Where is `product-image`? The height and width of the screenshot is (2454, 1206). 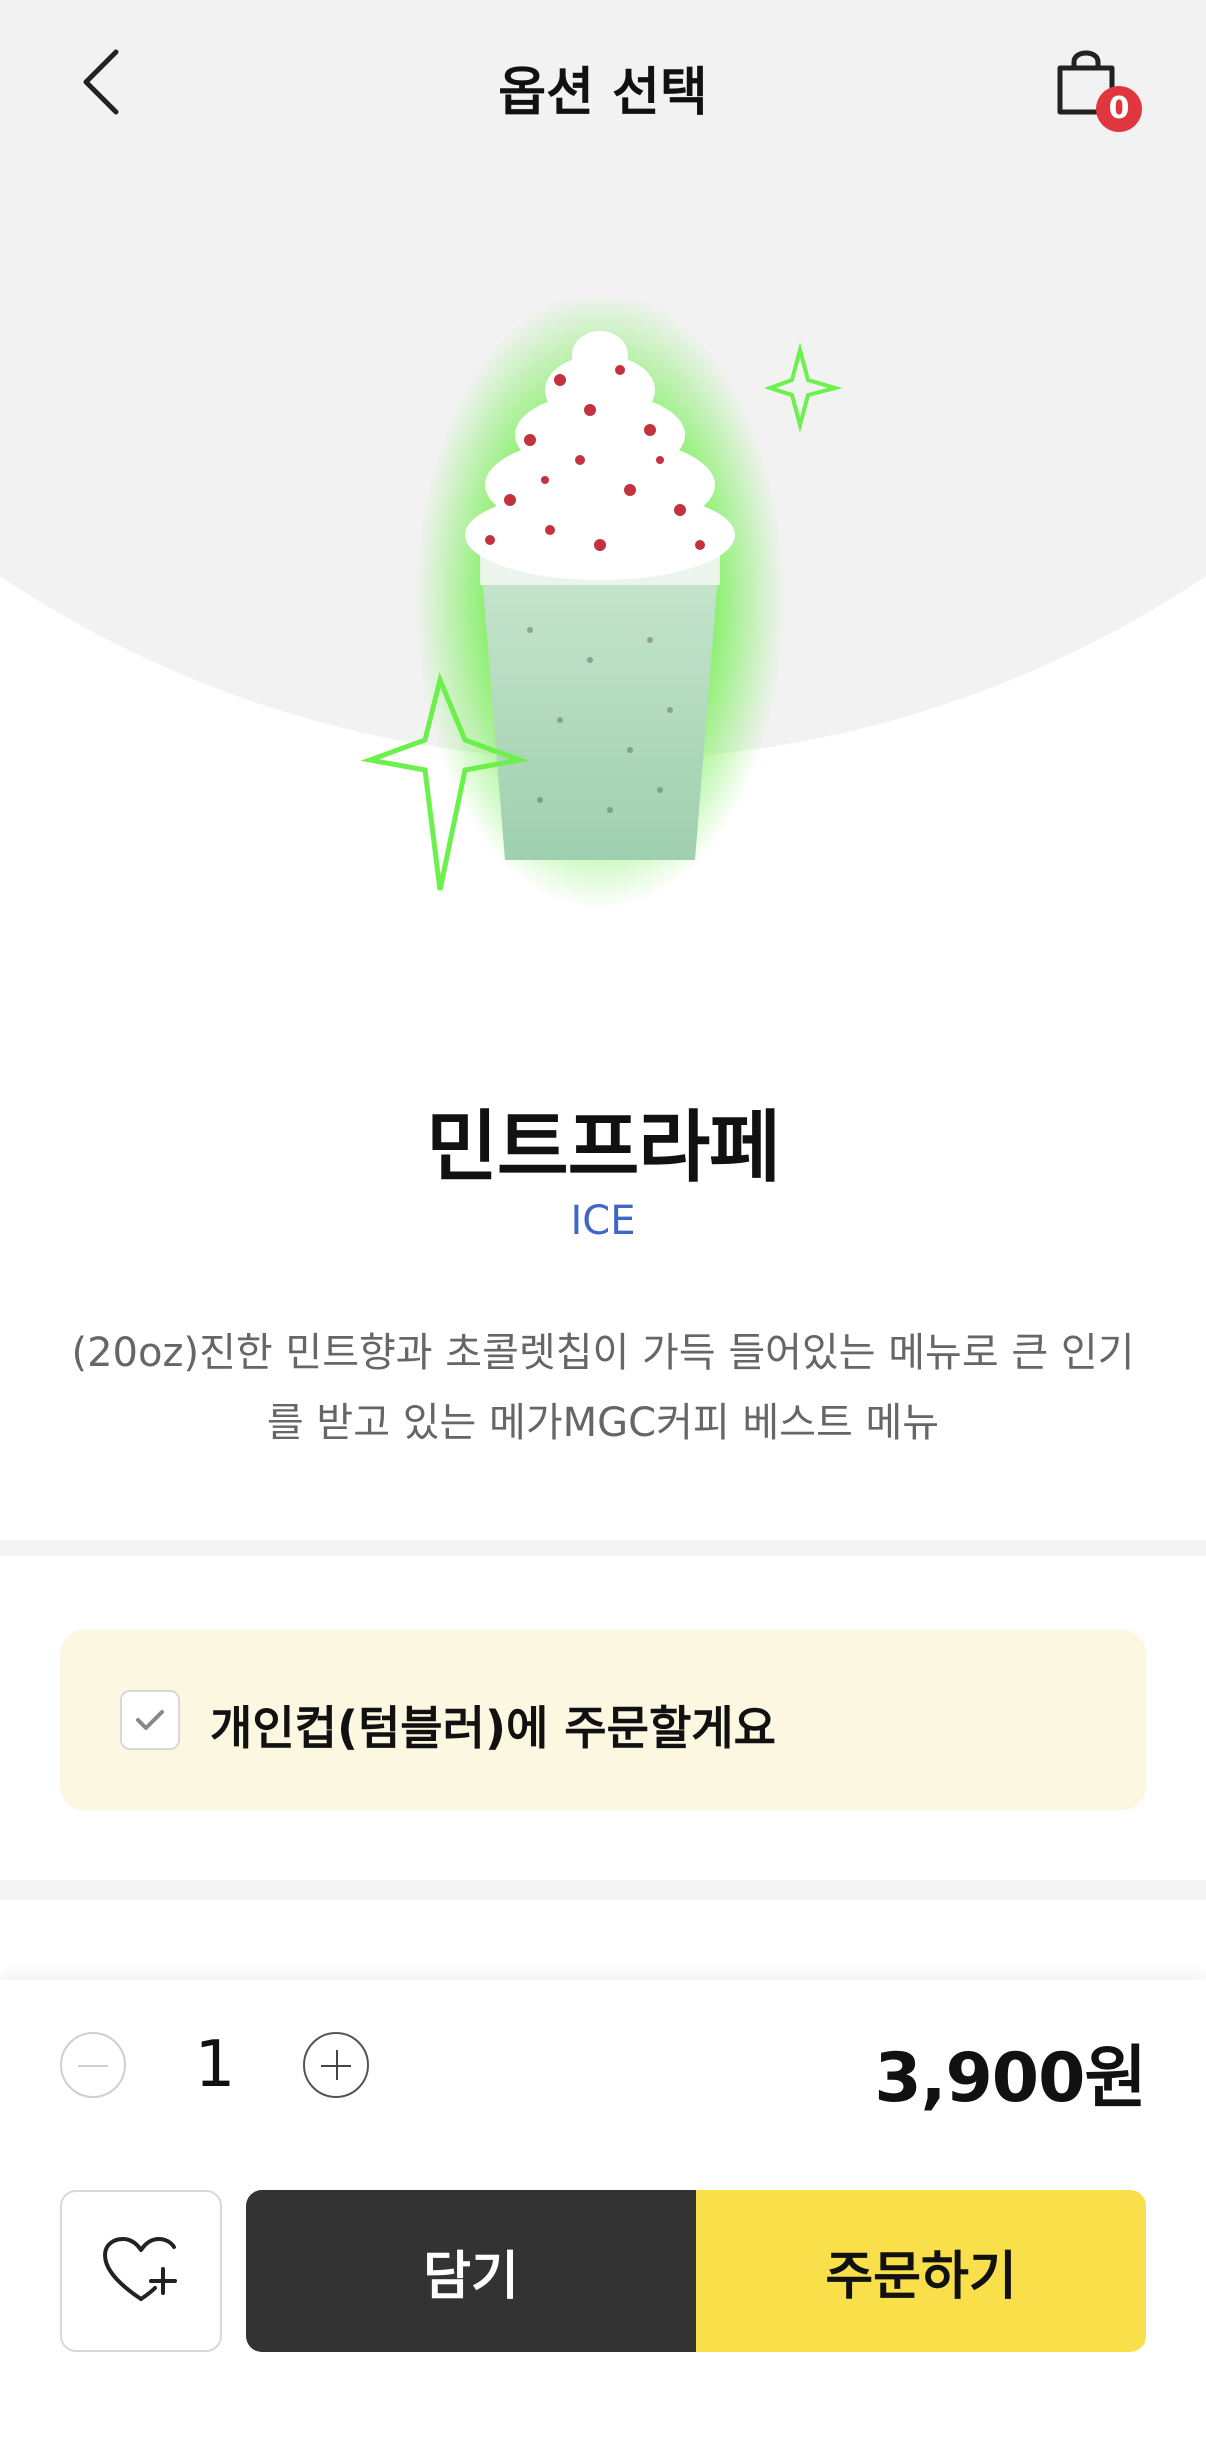 product-image is located at coordinates (600, 615).